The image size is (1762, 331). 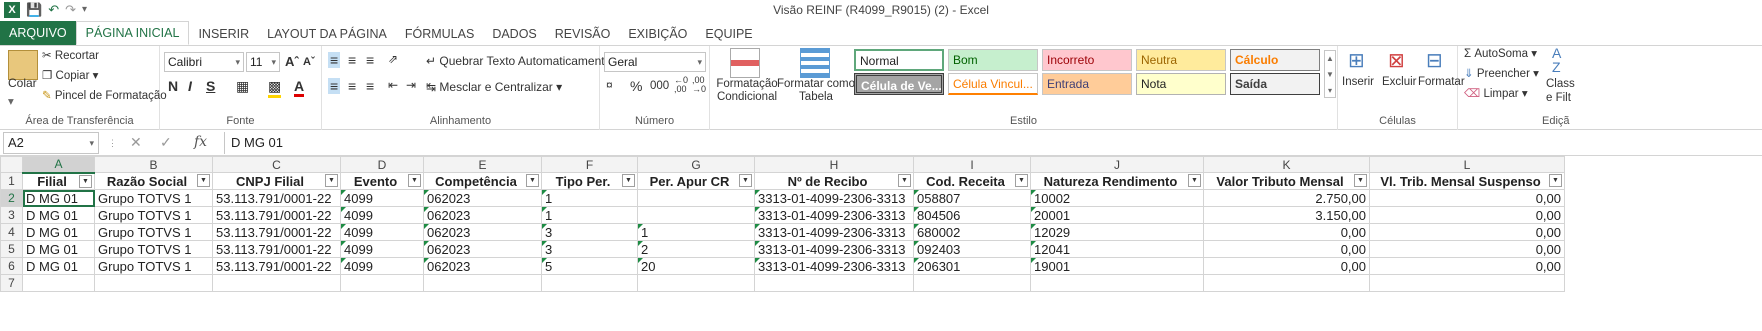 What do you see at coordinates (200, 142) in the screenshot?
I see `insert-function-button: fx` at bounding box center [200, 142].